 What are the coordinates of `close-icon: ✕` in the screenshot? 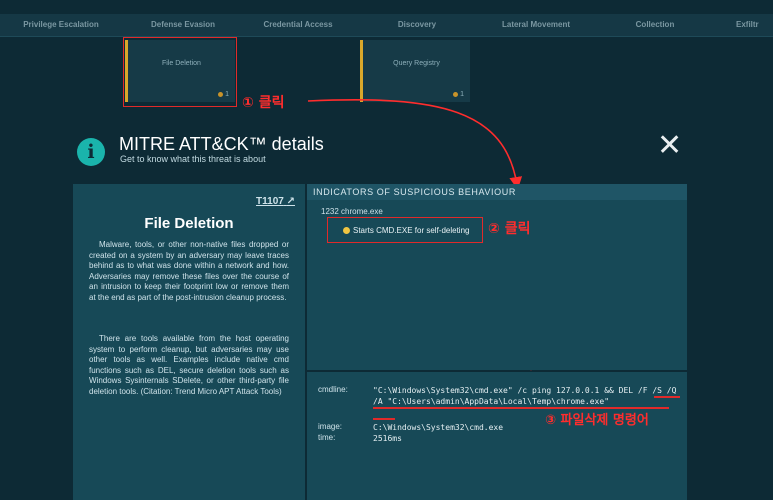 It's located at (669, 145).